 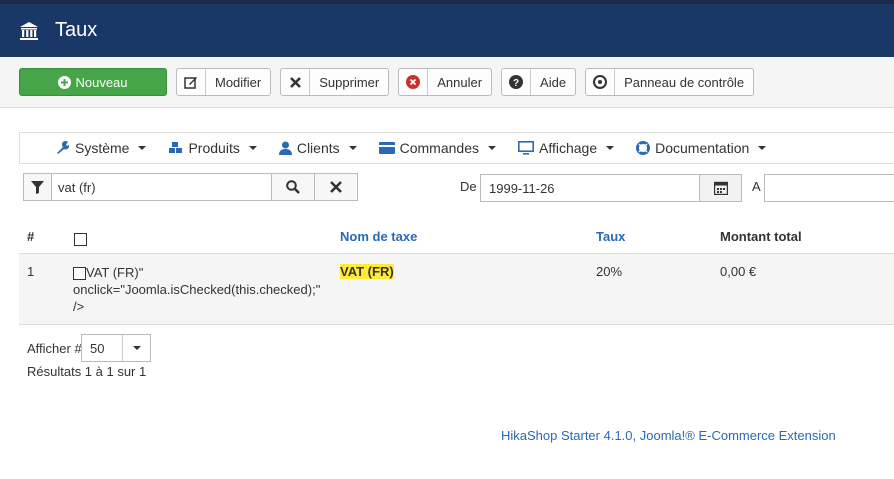 What do you see at coordinates (238, 82) in the screenshot?
I see `edit-button-label: Modifier` at bounding box center [238, 82].